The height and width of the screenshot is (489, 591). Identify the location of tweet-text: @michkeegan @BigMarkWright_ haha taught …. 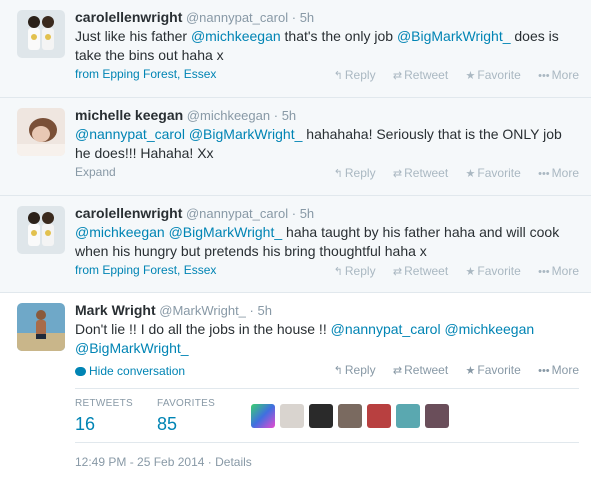
(325, 242).